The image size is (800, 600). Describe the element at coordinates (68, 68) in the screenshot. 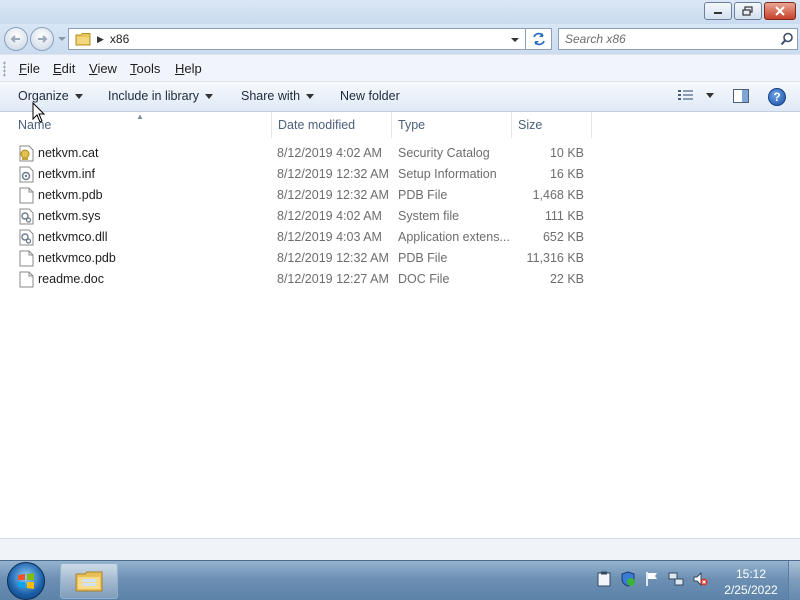

I see `menu-edit-label: dit` at that location.